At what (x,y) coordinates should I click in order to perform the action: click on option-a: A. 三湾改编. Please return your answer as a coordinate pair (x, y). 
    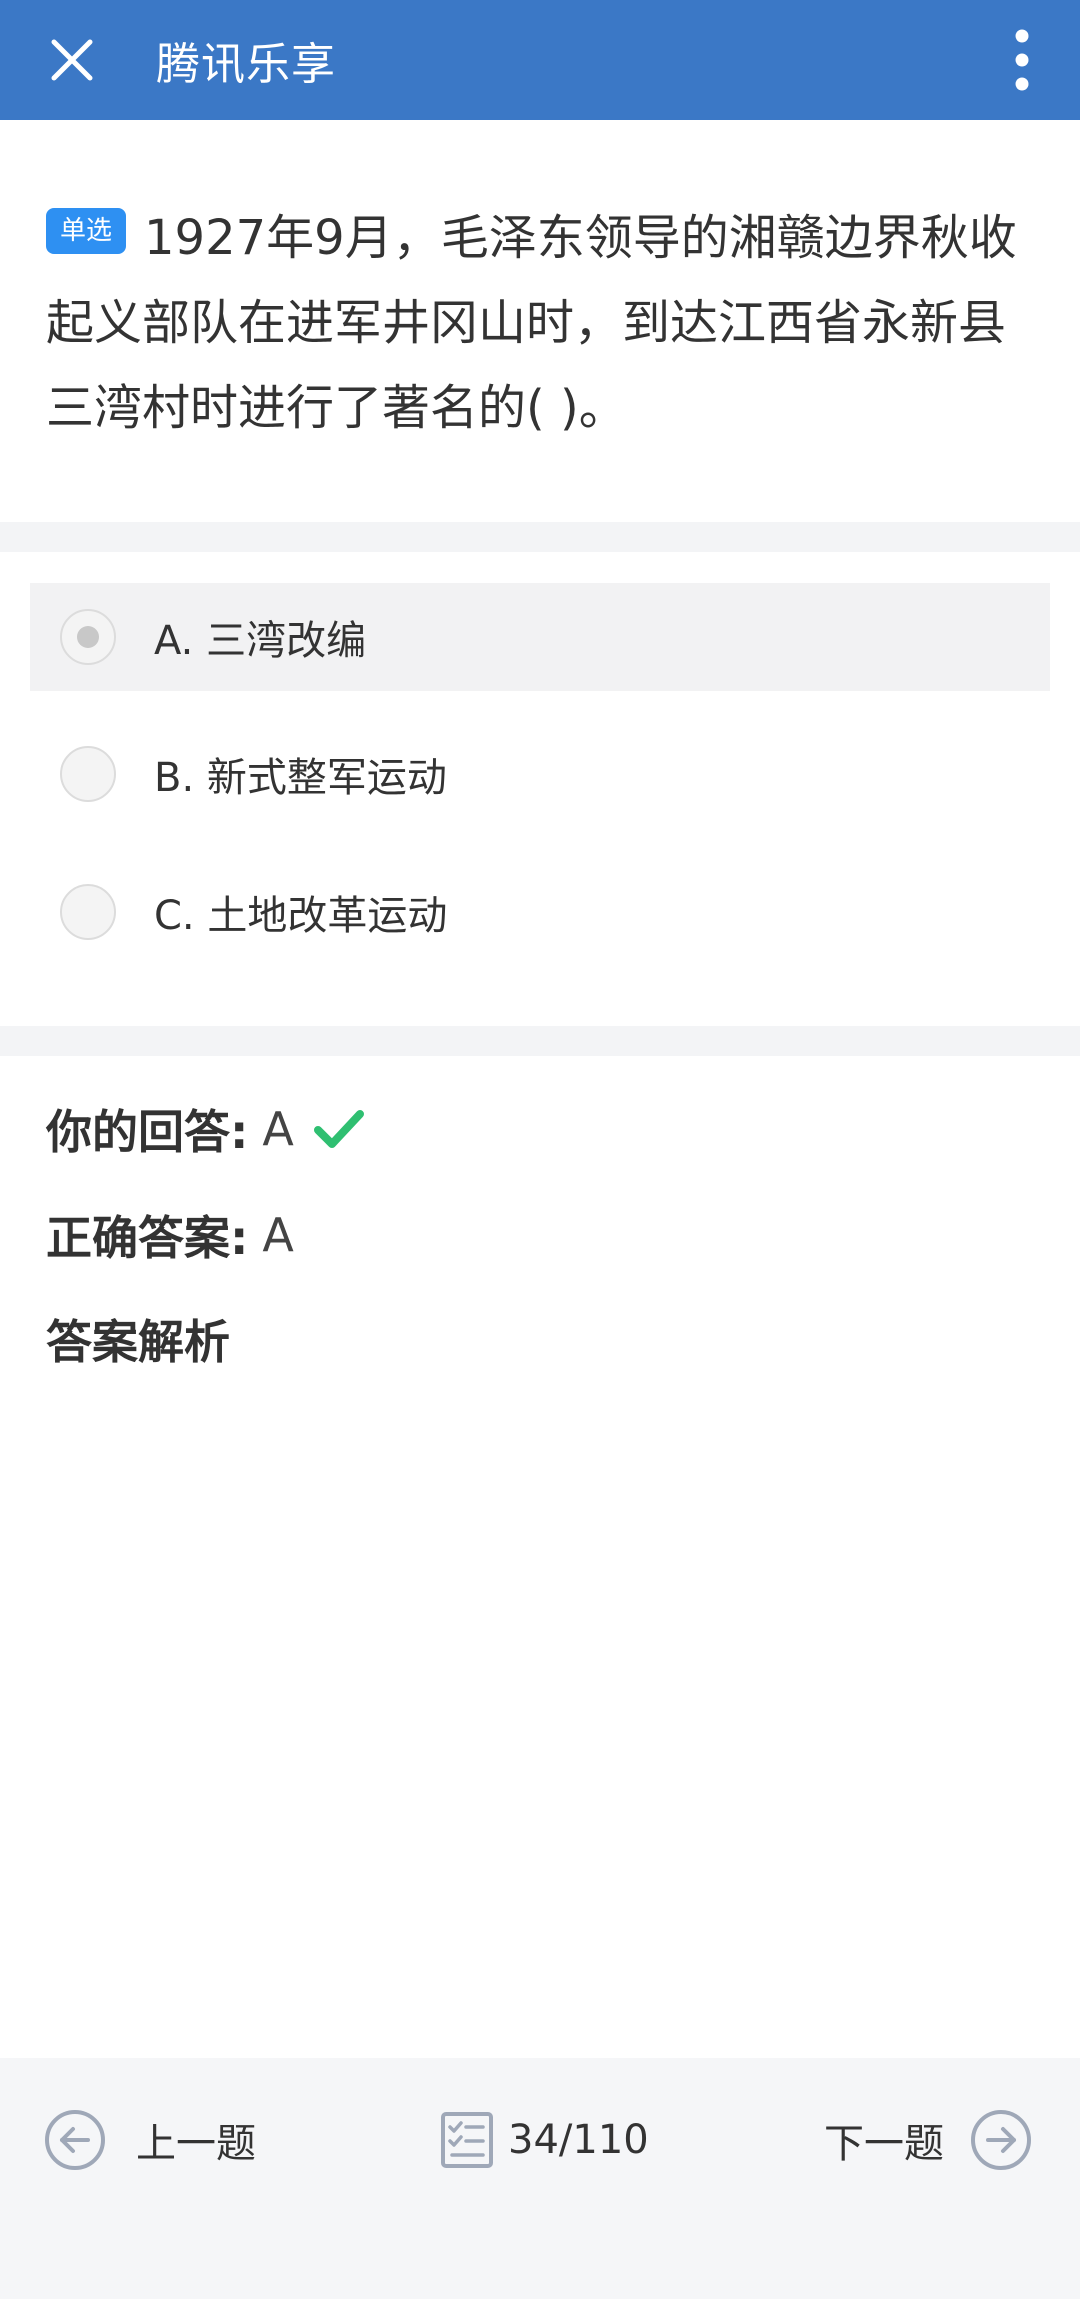
    Looking at the image, I should click on (540, 637).